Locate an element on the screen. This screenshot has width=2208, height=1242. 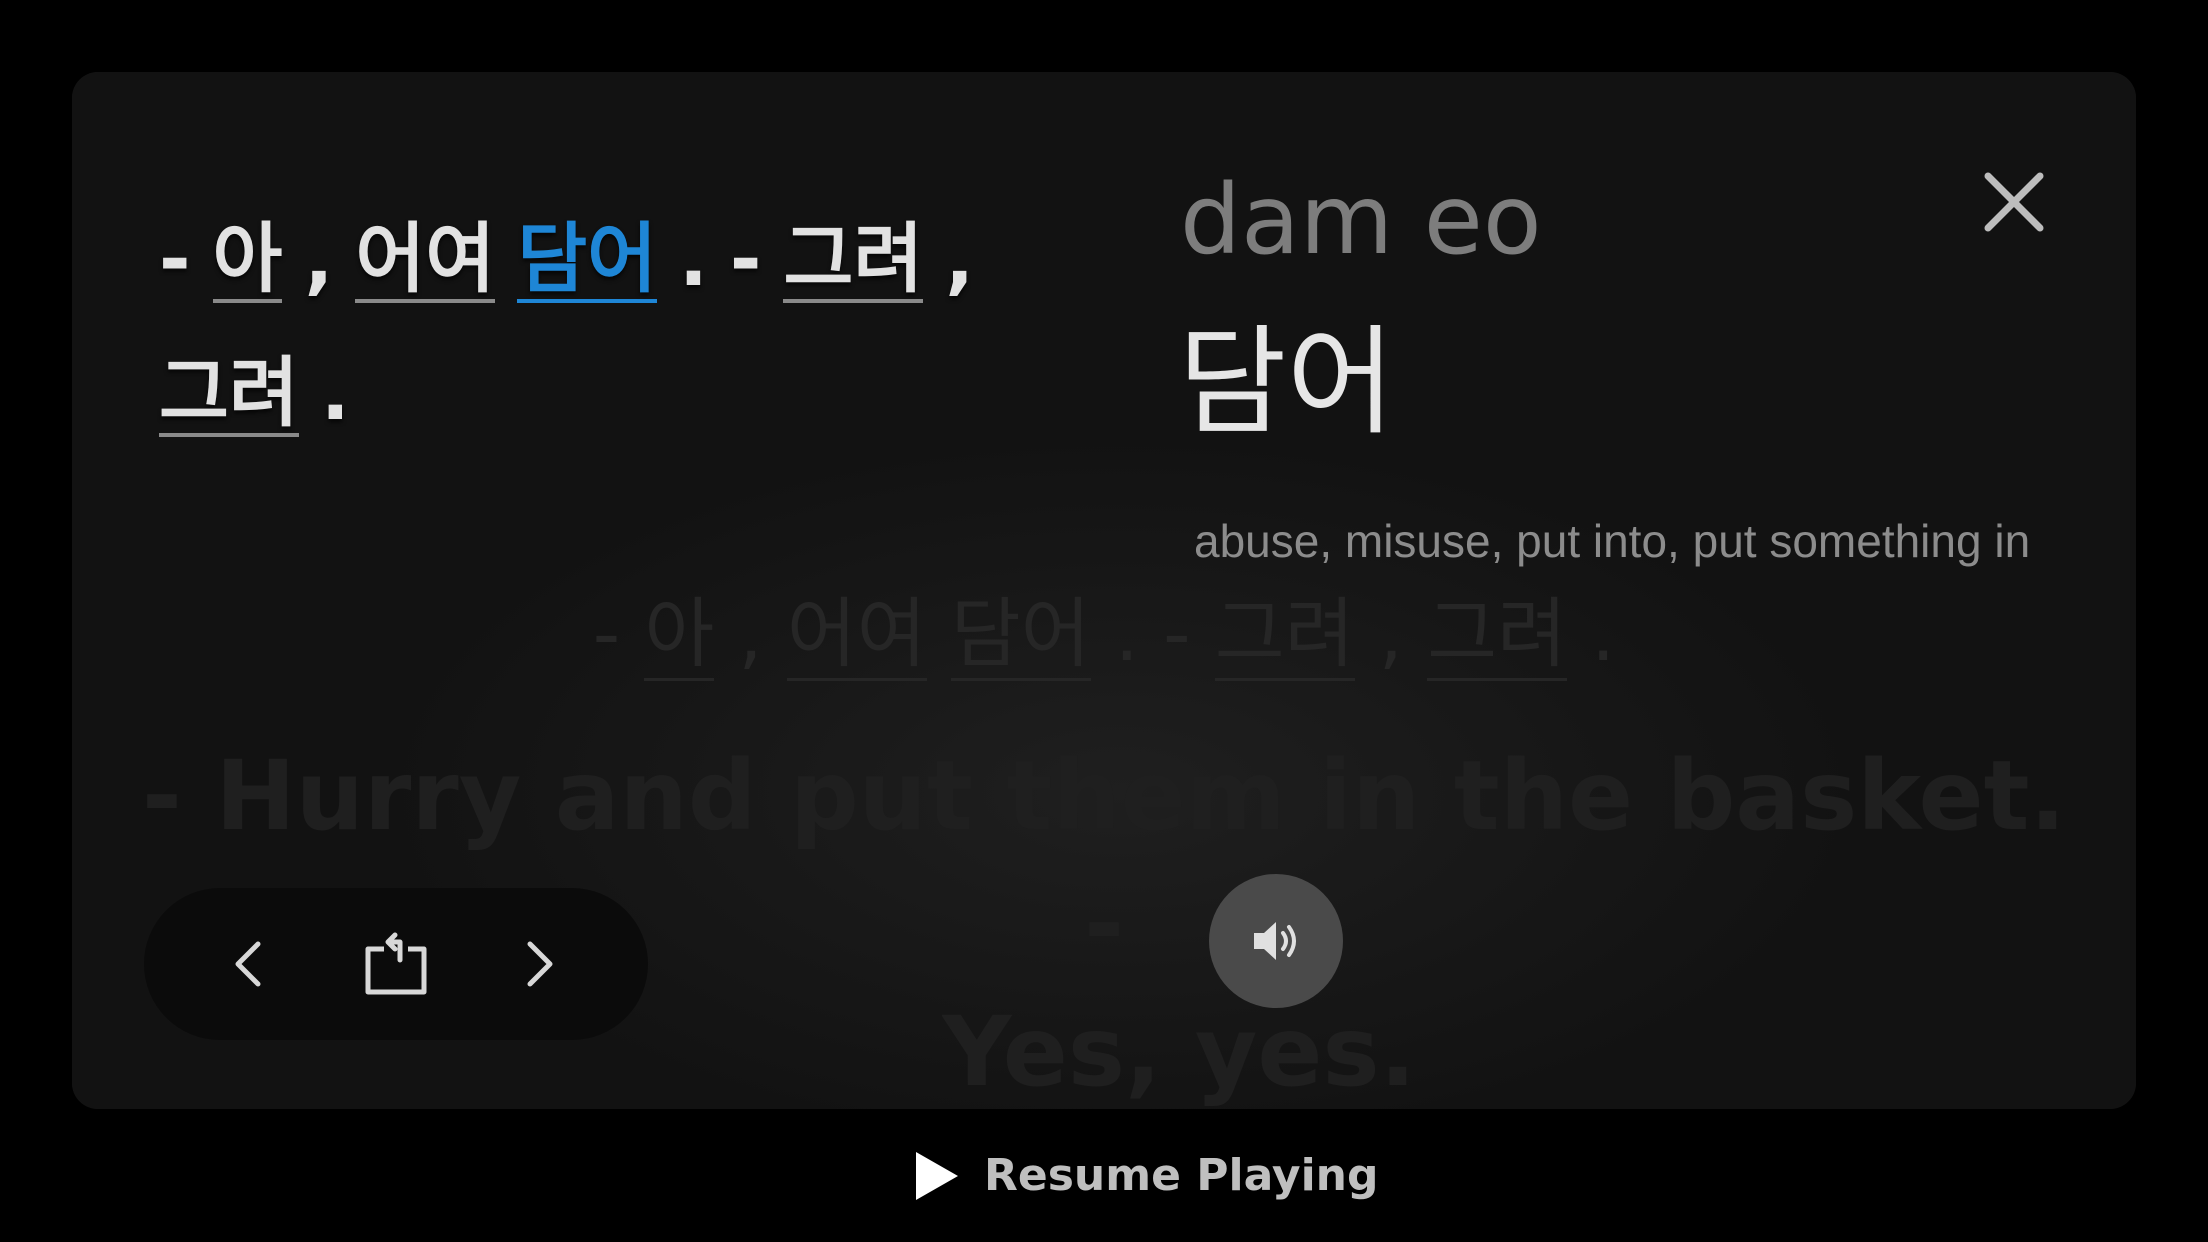
headword: 담어 is located at coordinates (1287, 382).